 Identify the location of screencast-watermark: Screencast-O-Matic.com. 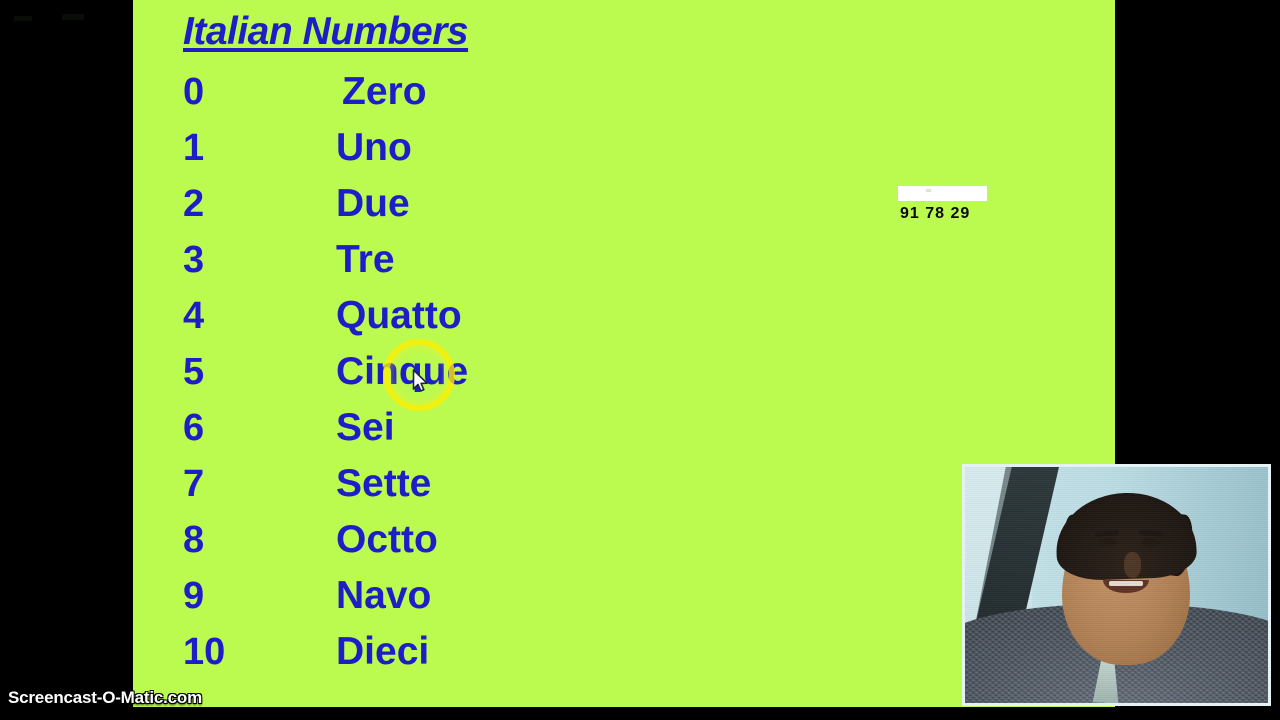
(105, 697).